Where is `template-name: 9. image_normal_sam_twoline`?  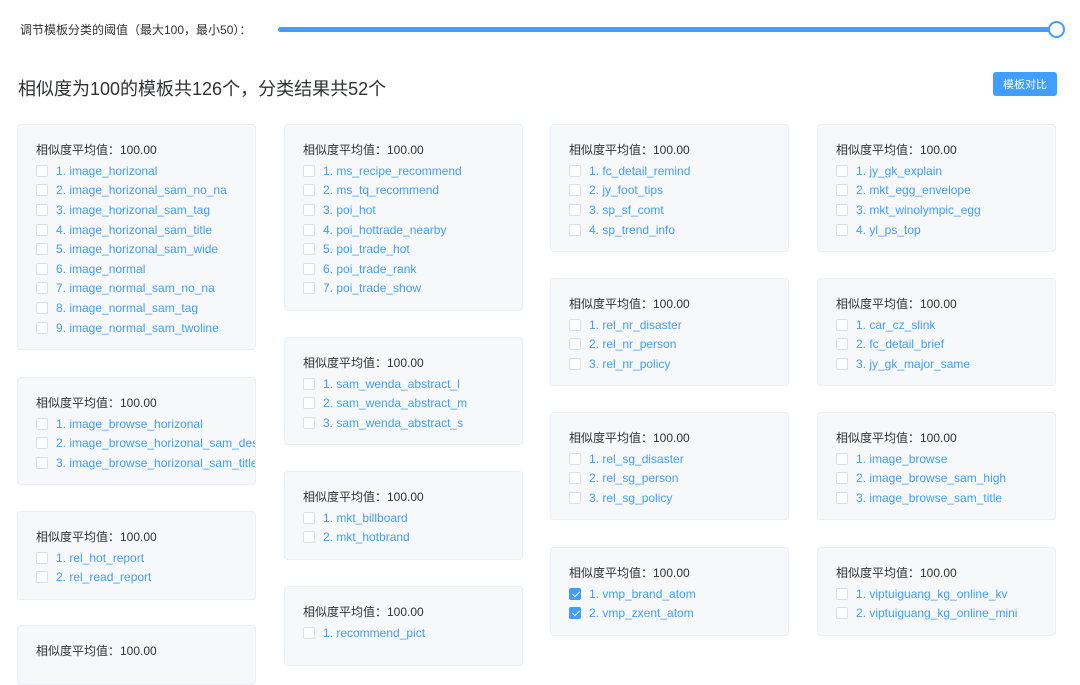 template-name: 9. image_normal_sam_twoline is located at coordinates (137, 328).